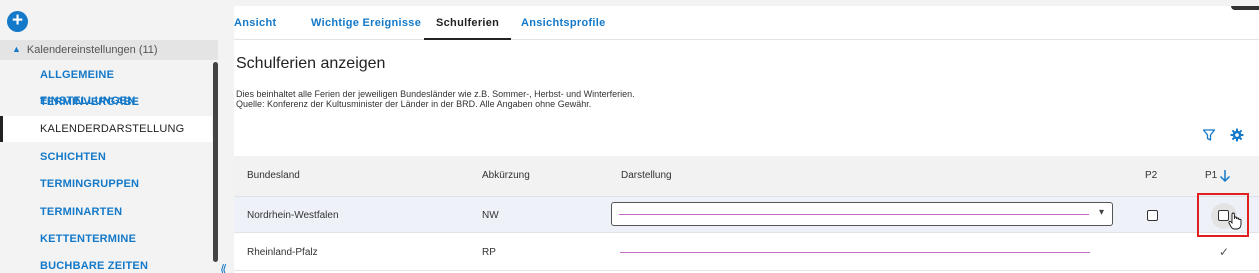 The height and width of the screenshot is (273, 1259). What do you see at coordinates (1245, 8) in the screenshot?
I see `window-corner` at bounding box center [1245, 8].